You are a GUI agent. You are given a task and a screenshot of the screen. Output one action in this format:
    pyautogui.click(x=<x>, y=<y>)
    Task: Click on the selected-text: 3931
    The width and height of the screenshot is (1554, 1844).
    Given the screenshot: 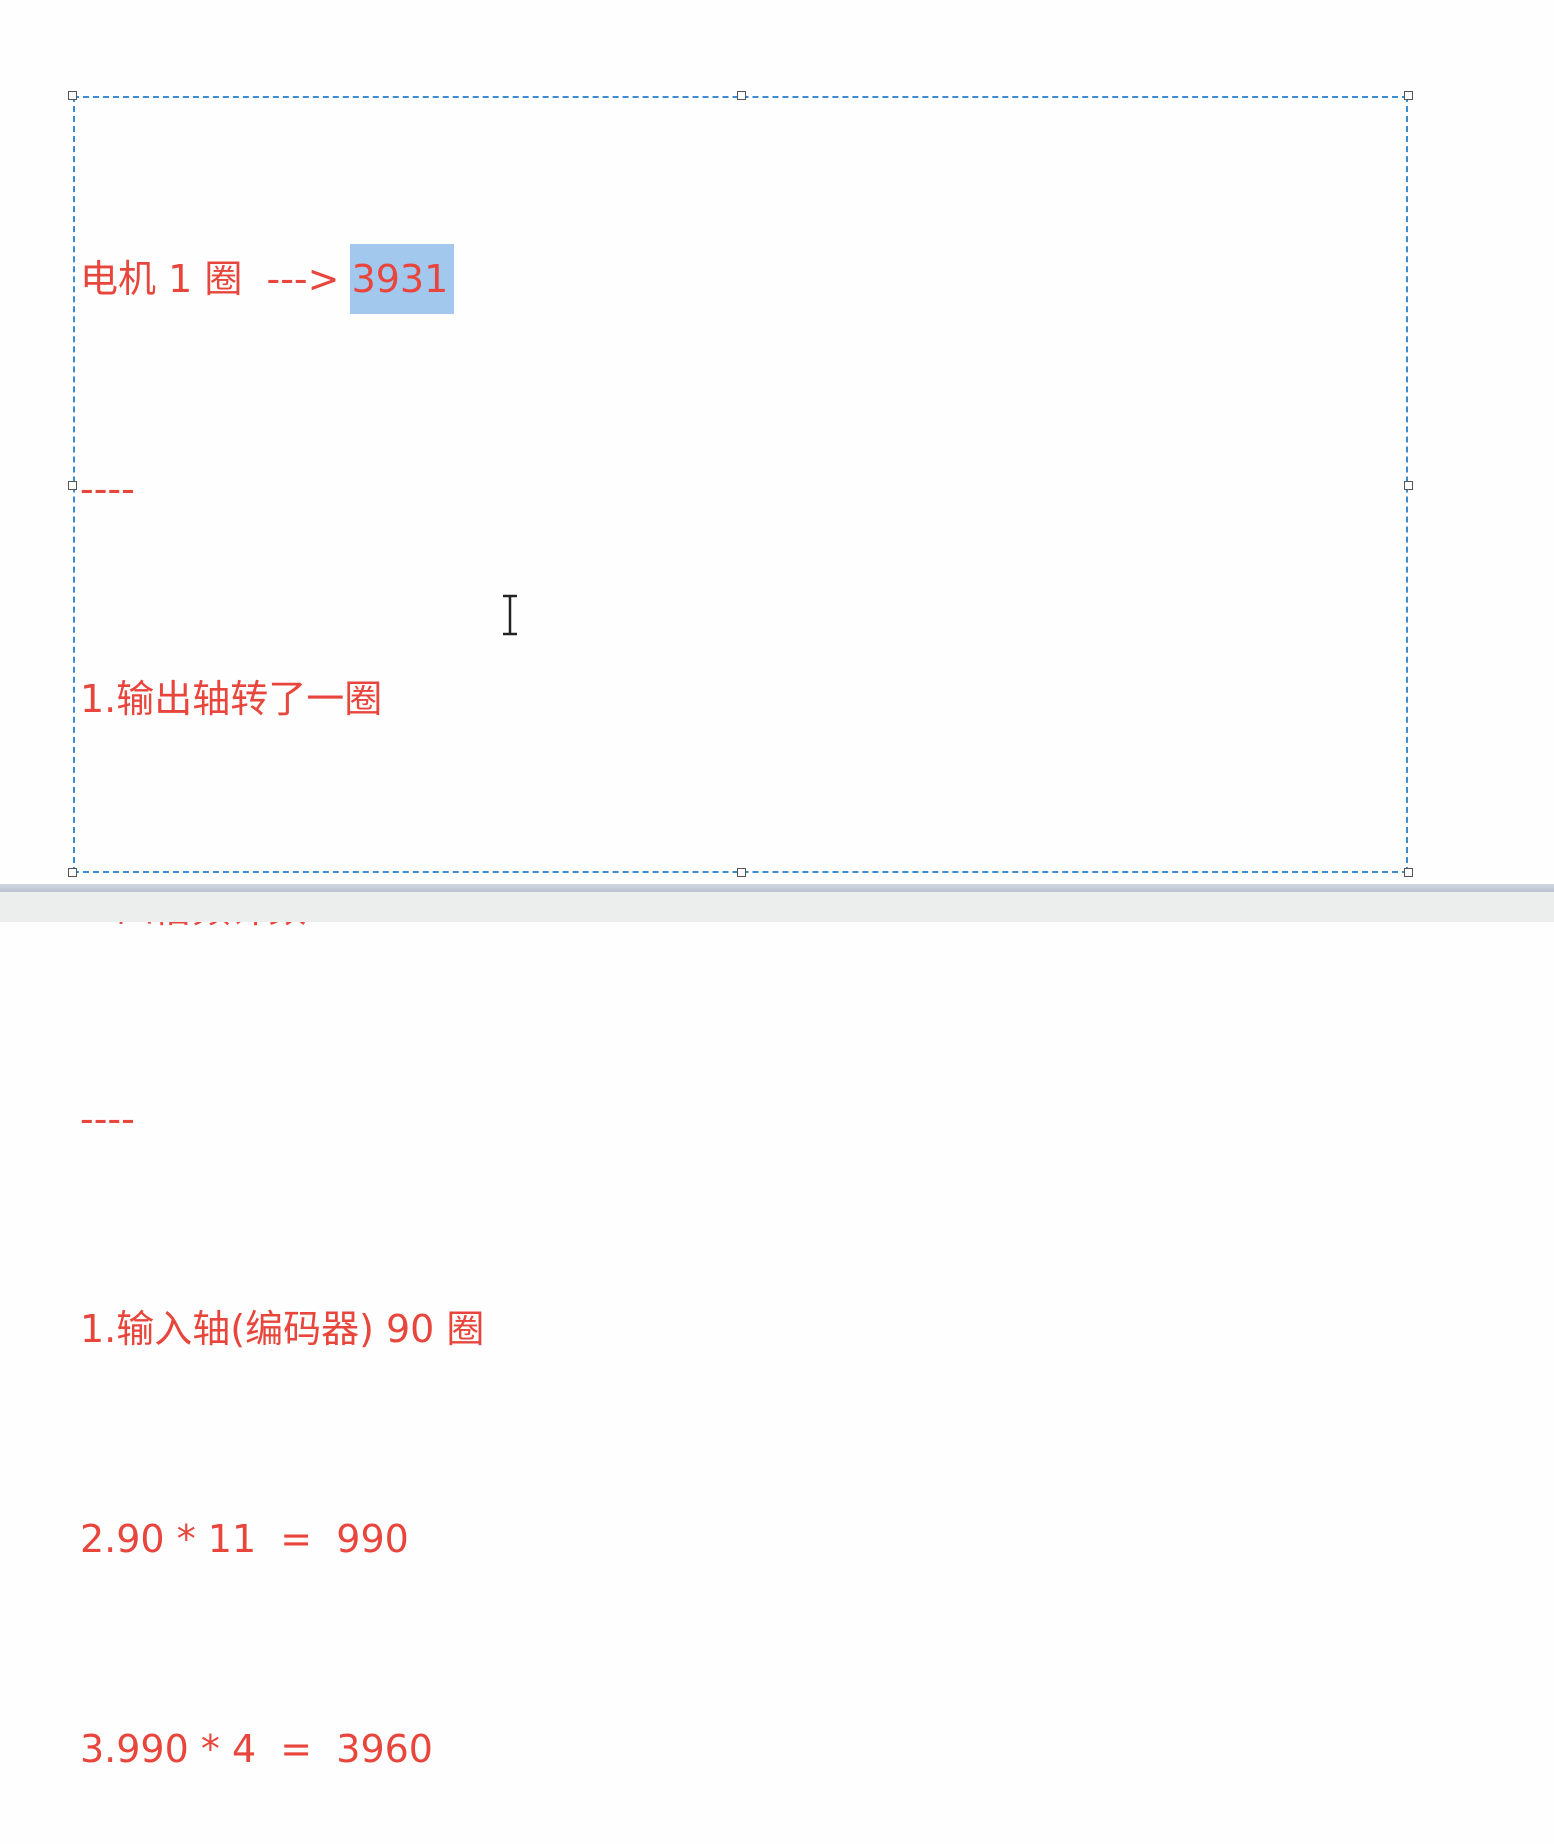 What is the action you would take?
    pyautogui.click(x=402, y=279)
    